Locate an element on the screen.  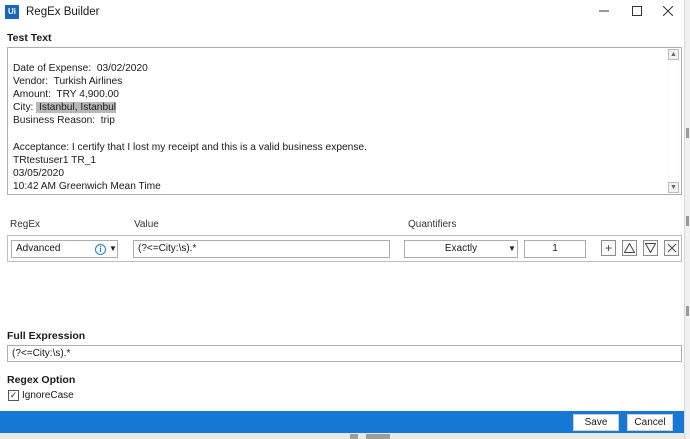
regex-type-dropdown: Advanced i ▼ is located at coordinates (64, 249).